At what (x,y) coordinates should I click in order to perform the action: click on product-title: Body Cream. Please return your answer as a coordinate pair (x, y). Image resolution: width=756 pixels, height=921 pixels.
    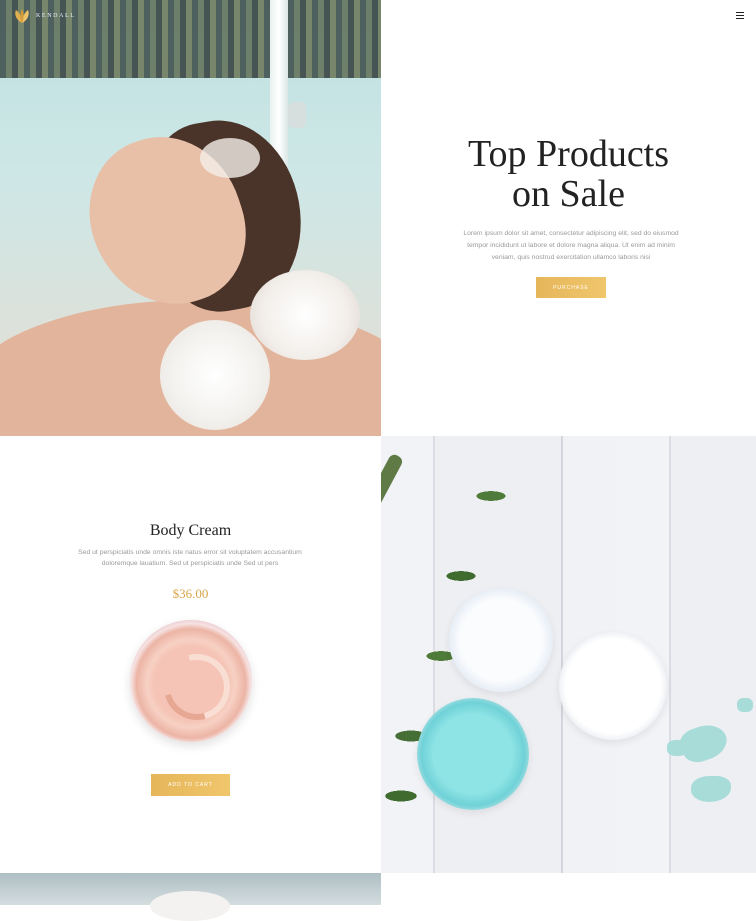
    Looking at the image, I should click on (190, 531).